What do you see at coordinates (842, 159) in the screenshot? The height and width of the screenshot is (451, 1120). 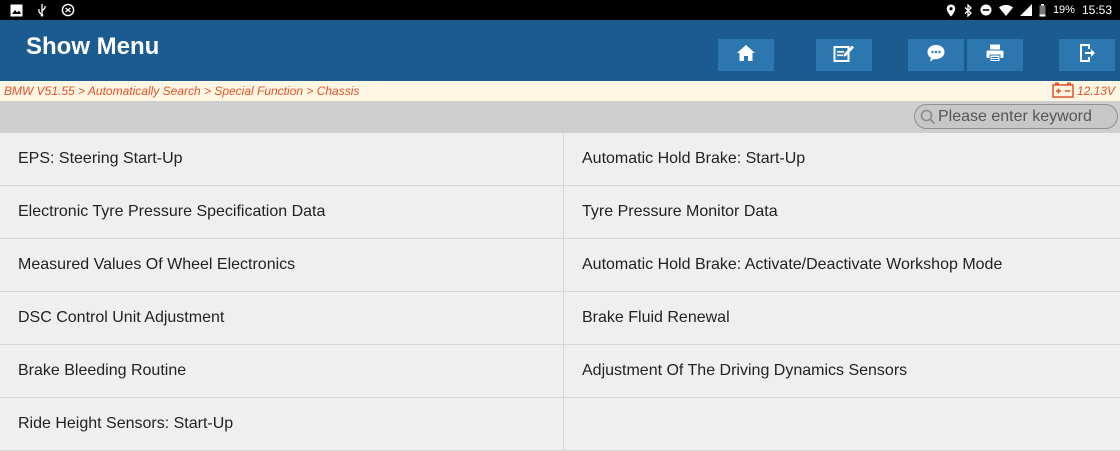 I see `menu-item: Automatic Hold Brake: Start-Up` at bounding box center [842, 159].